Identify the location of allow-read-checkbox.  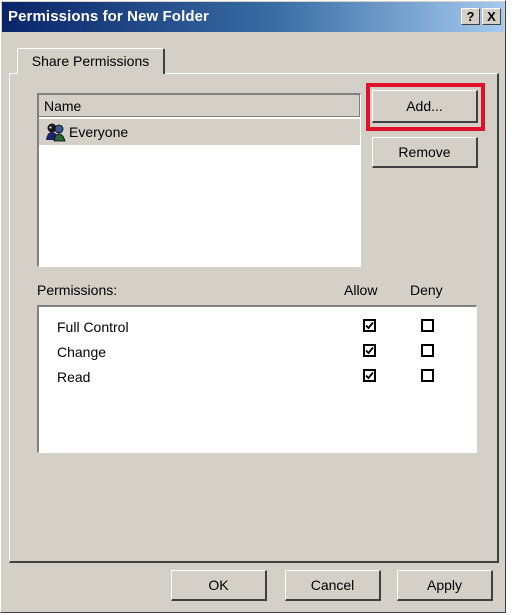
(369, 375).